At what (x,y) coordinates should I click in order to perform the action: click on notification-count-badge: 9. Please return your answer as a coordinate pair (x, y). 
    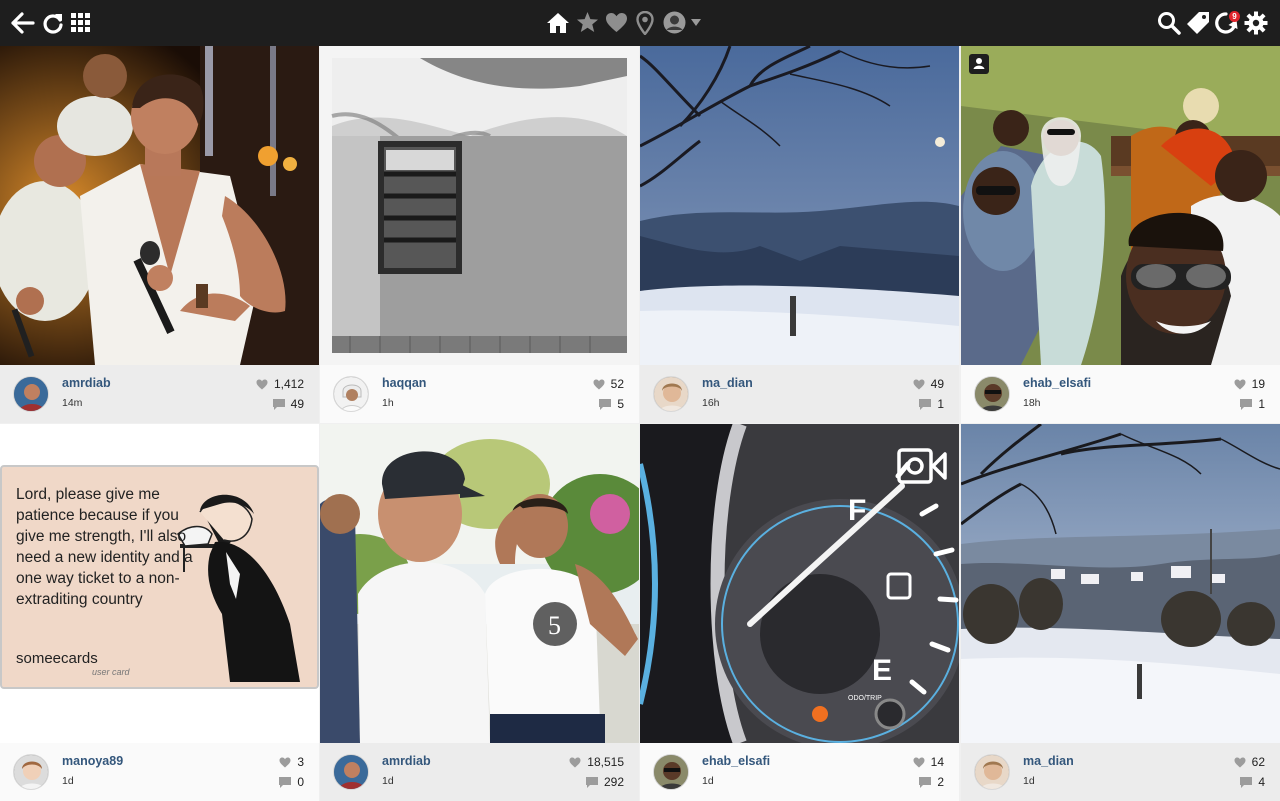
    Looking at the image, I should click on (1234, 16).